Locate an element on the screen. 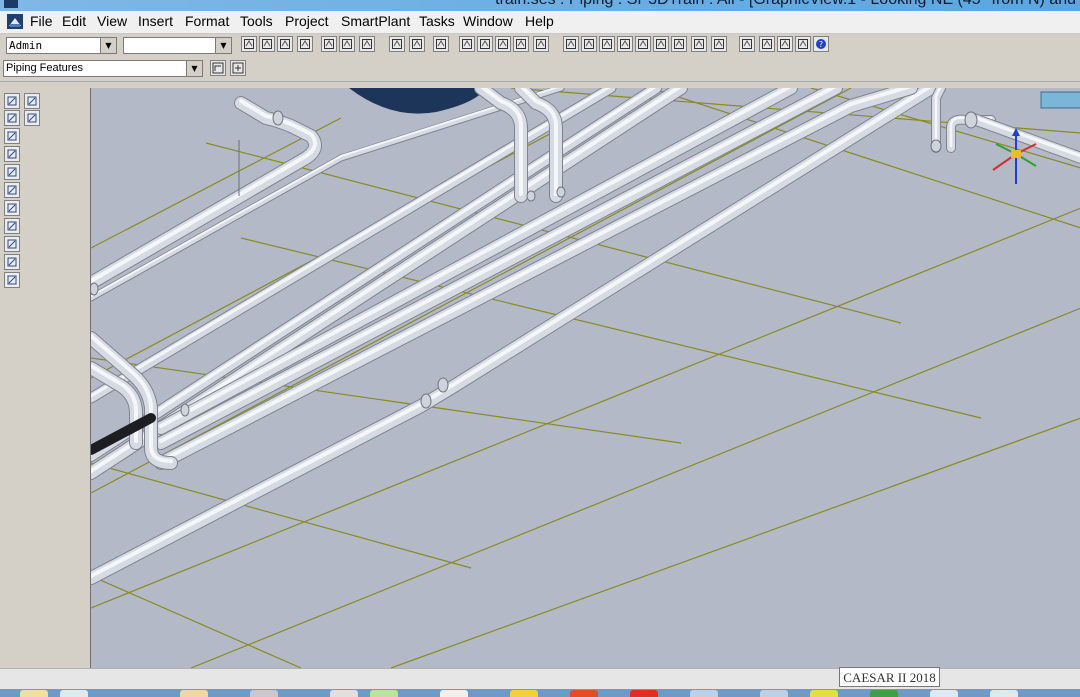 This screenshot has height=697, width=1080. refresh-icon is located at coordinates (503, 44).